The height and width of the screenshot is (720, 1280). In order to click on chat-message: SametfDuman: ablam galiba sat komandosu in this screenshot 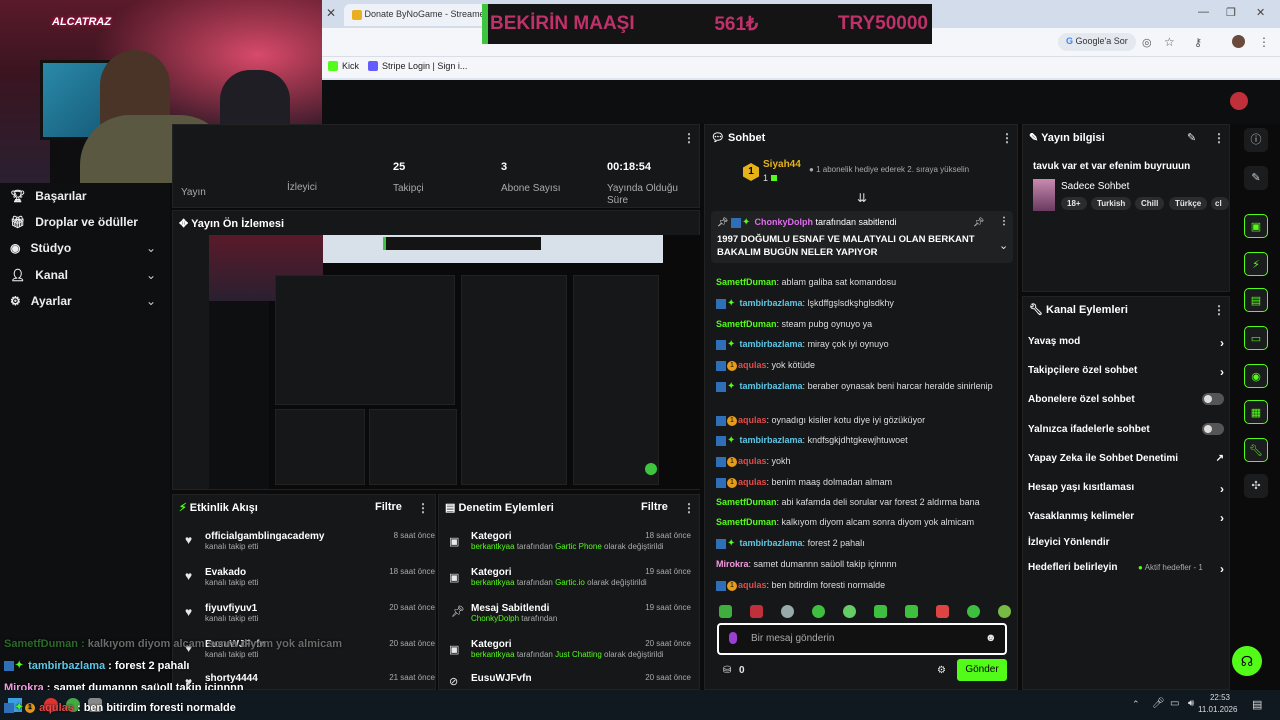, I will do `click(866, 282)`.